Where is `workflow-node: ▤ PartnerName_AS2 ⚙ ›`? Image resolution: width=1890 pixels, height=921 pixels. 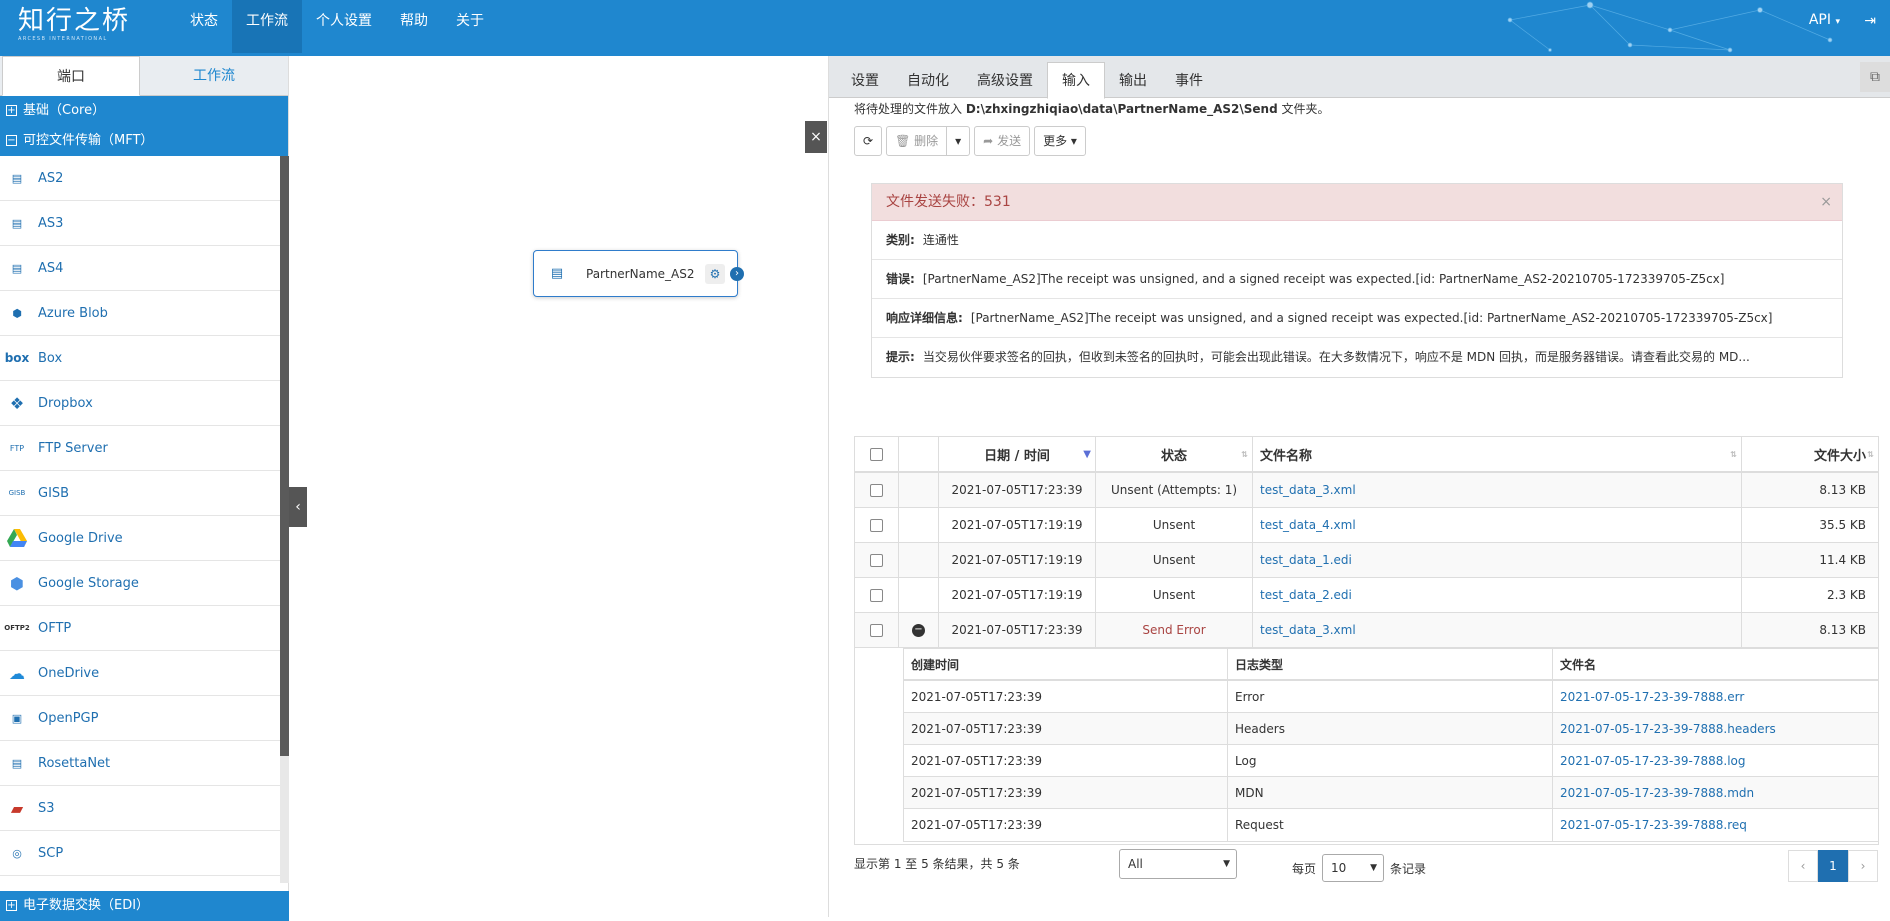 workflow-node: ▤ PartnerName_AS2 ⚙ › is located at coordinates (638, 273).